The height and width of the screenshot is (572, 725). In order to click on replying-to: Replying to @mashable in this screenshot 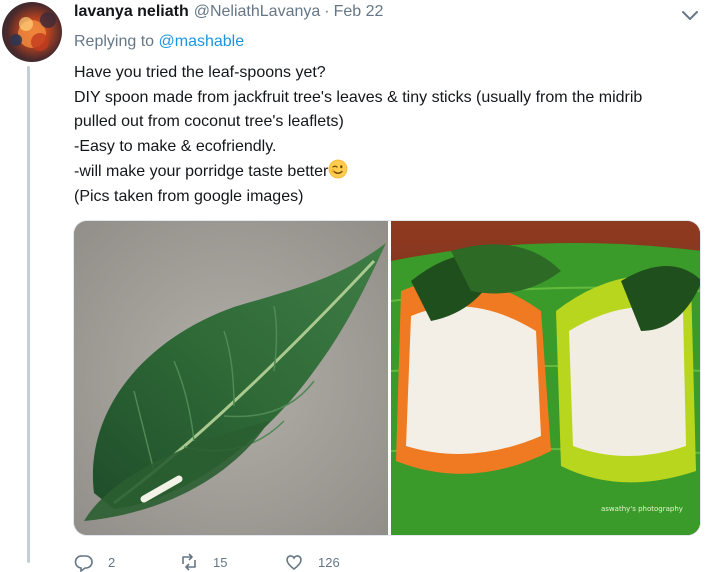, I will do `click(159, 42)`.